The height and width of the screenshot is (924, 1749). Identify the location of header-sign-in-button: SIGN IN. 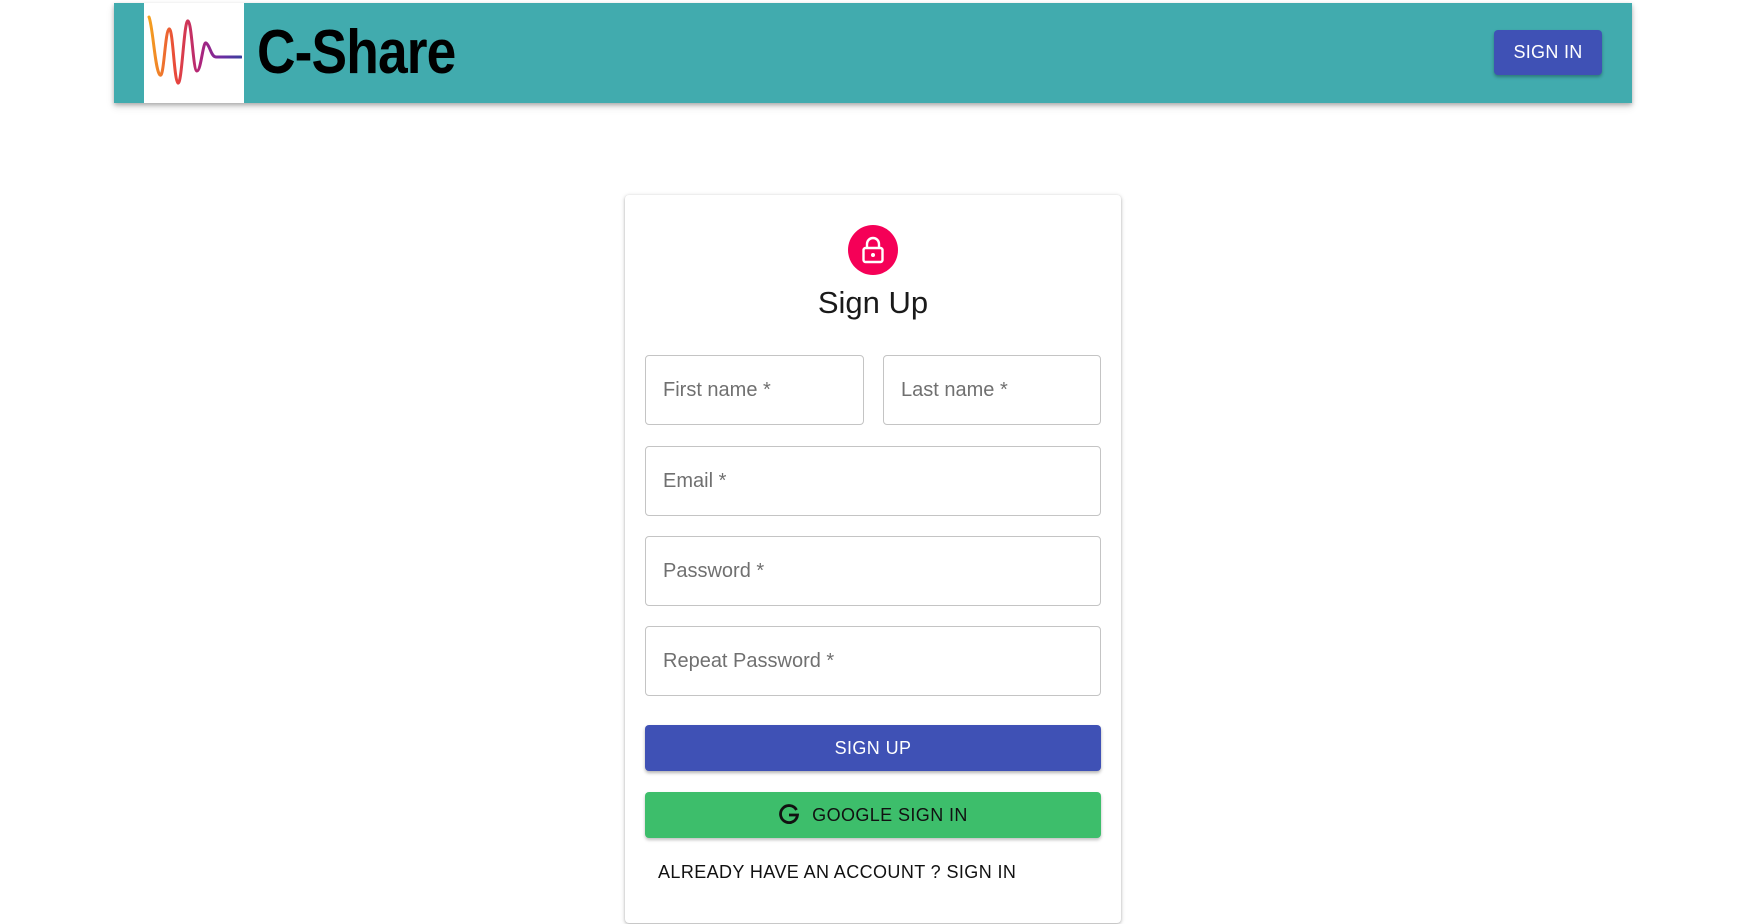
(1548, 52).